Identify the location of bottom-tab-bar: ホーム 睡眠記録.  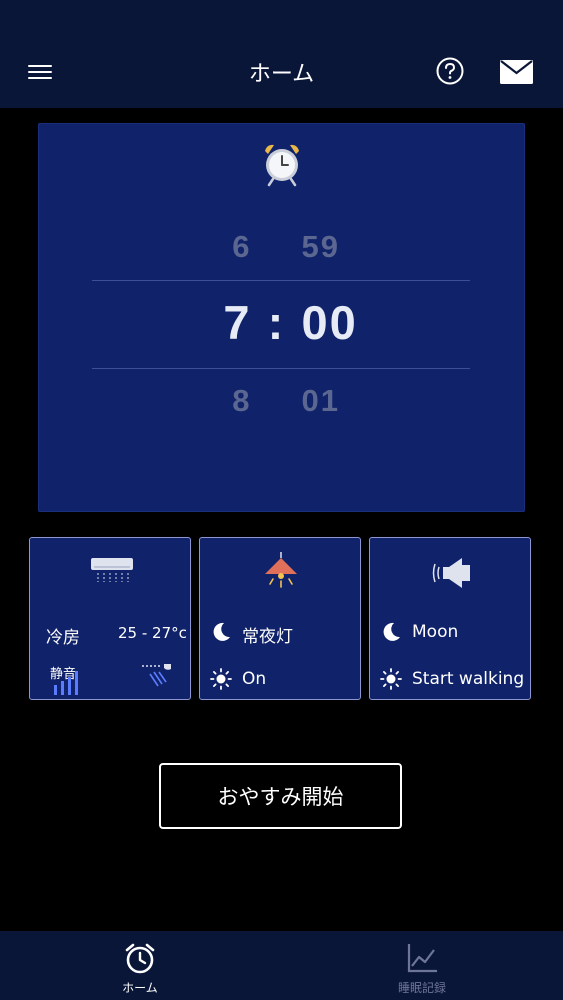
(281, 965).